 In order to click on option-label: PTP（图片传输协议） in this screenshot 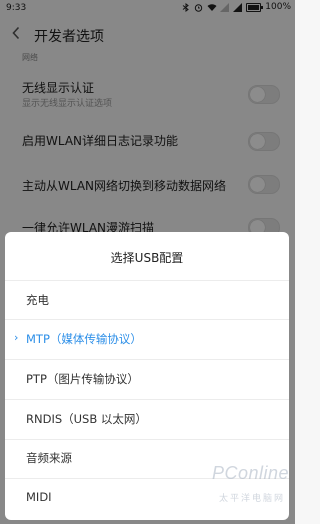, I will do `click(82, 379)`.